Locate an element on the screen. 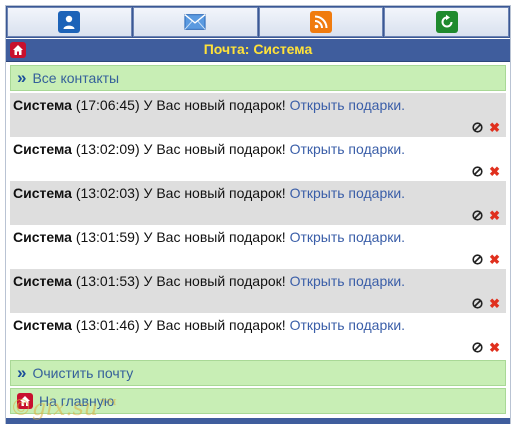 This screenshot has width=516, height=424. clear-mail-link: » Очистить почту is located at coordinates (258, 373).